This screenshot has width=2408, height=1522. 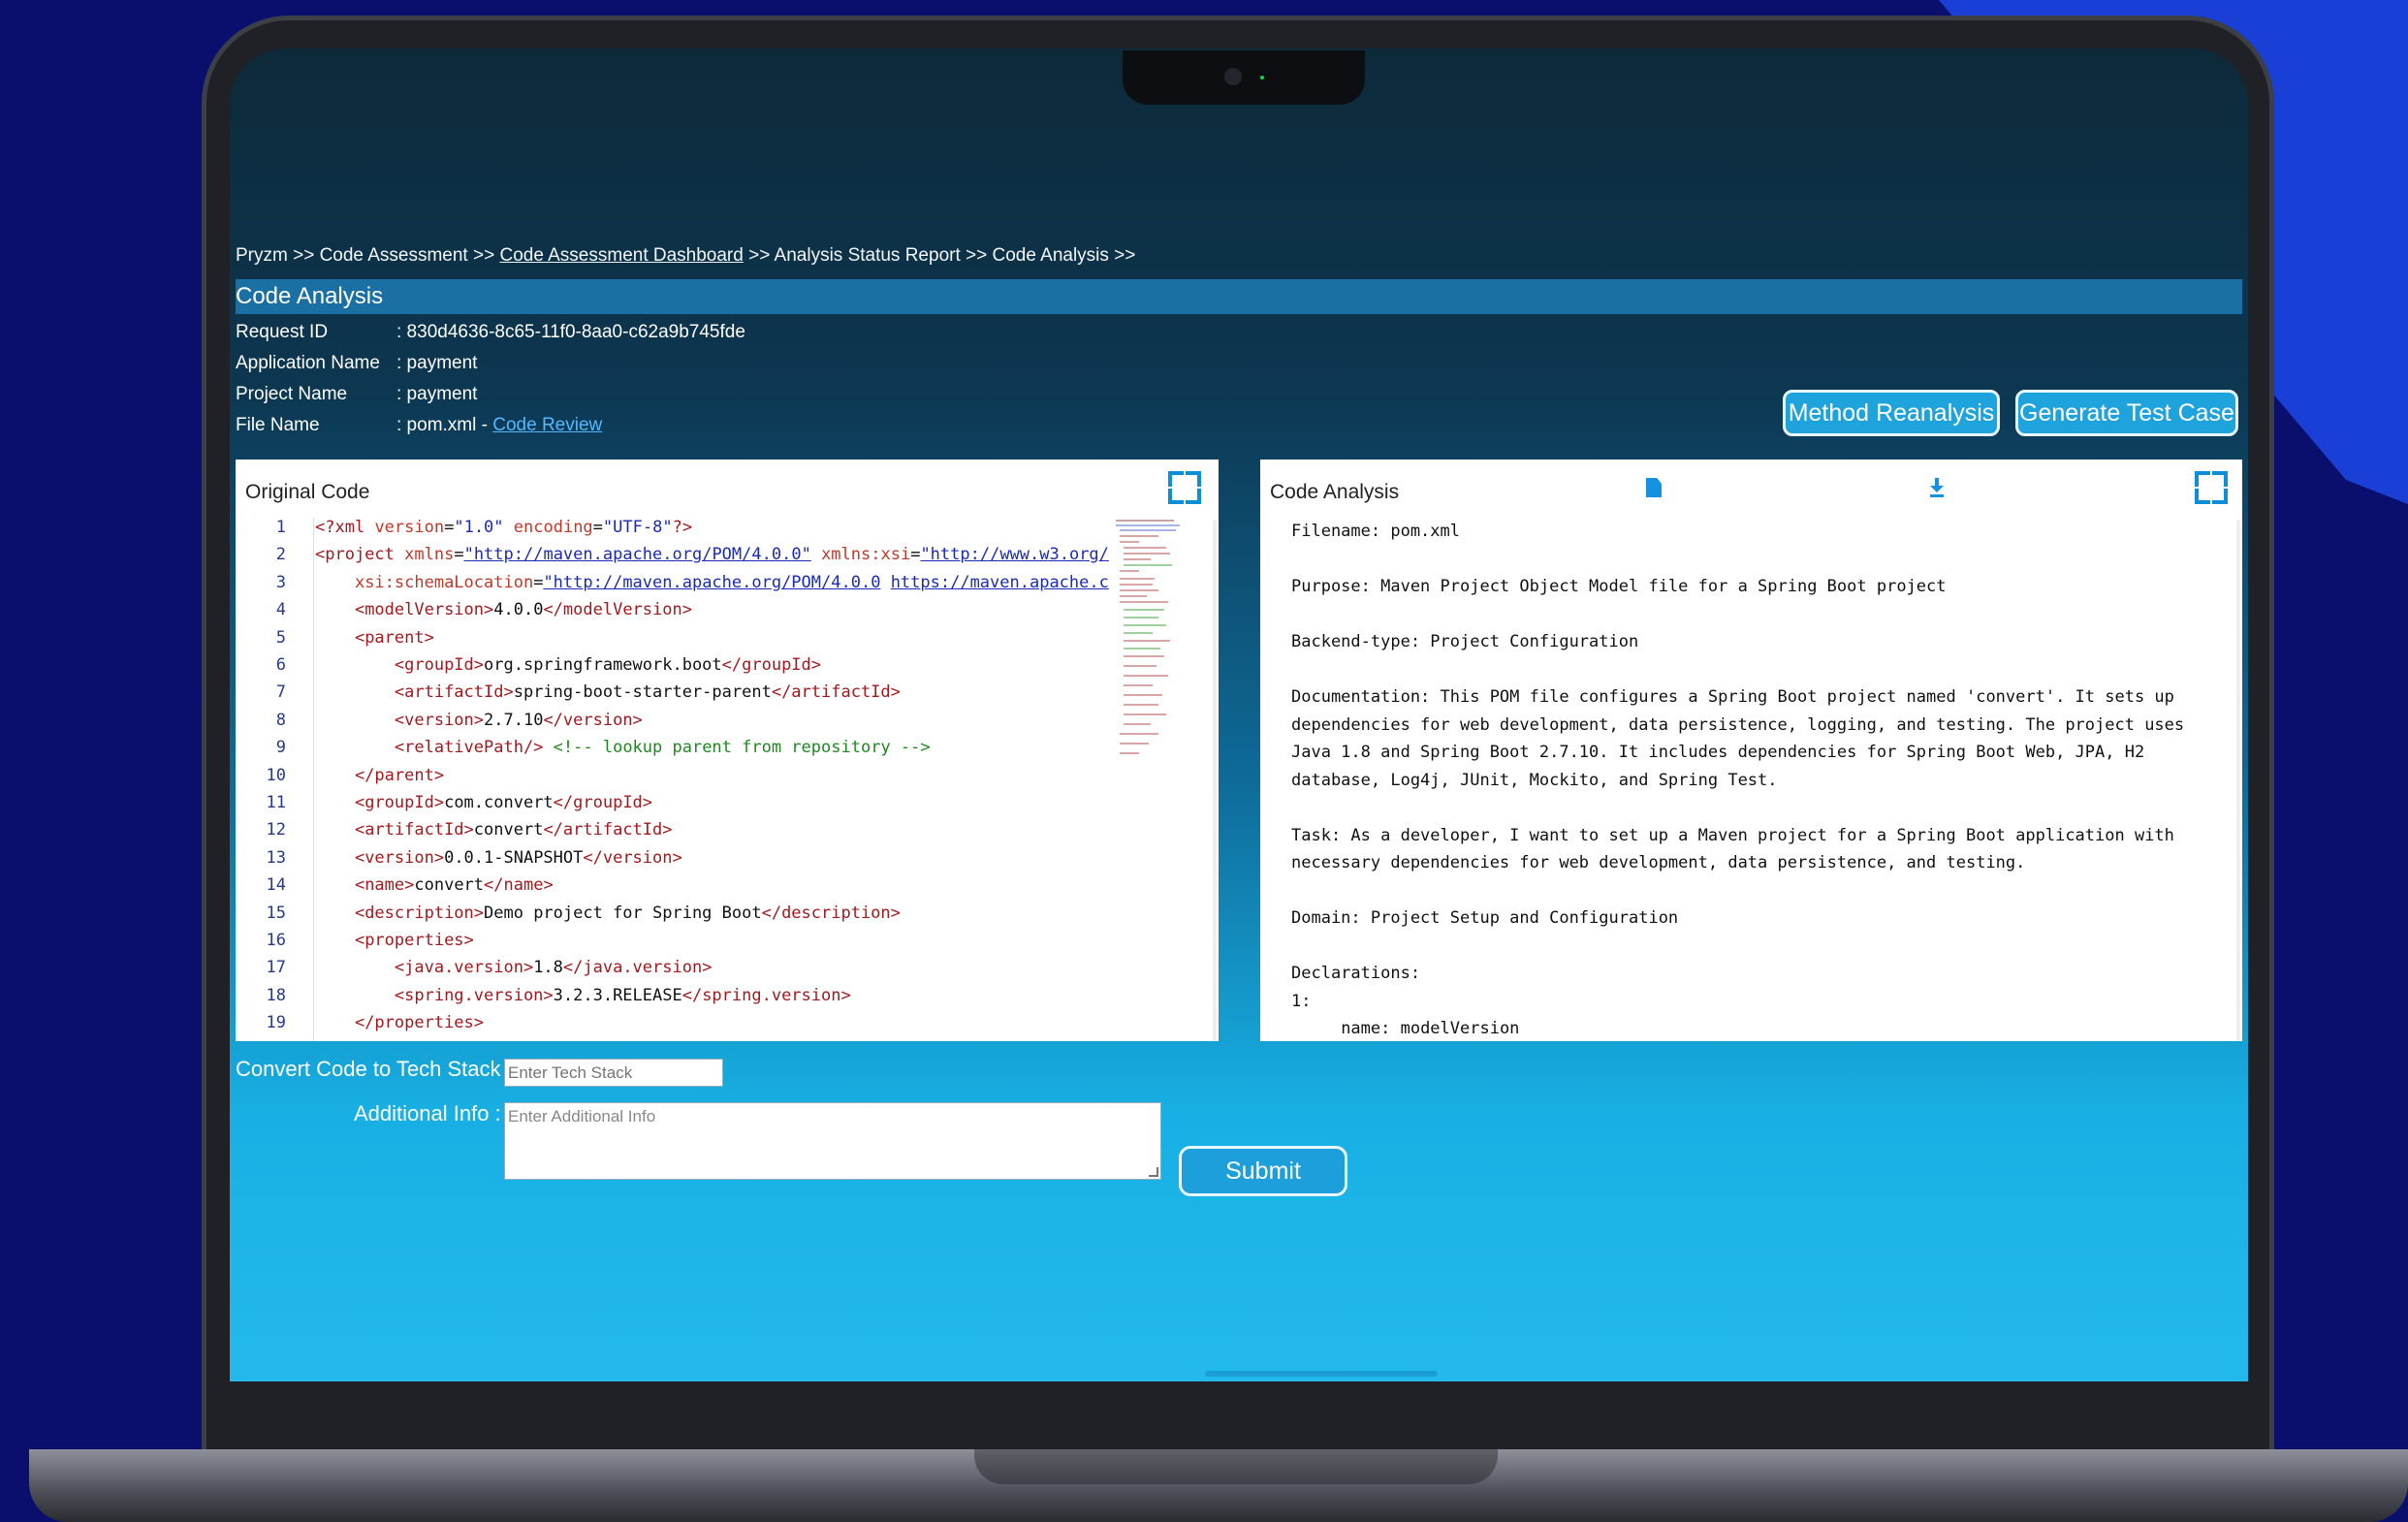 I want to click on line-number: 3, so click(x=280, y=582).